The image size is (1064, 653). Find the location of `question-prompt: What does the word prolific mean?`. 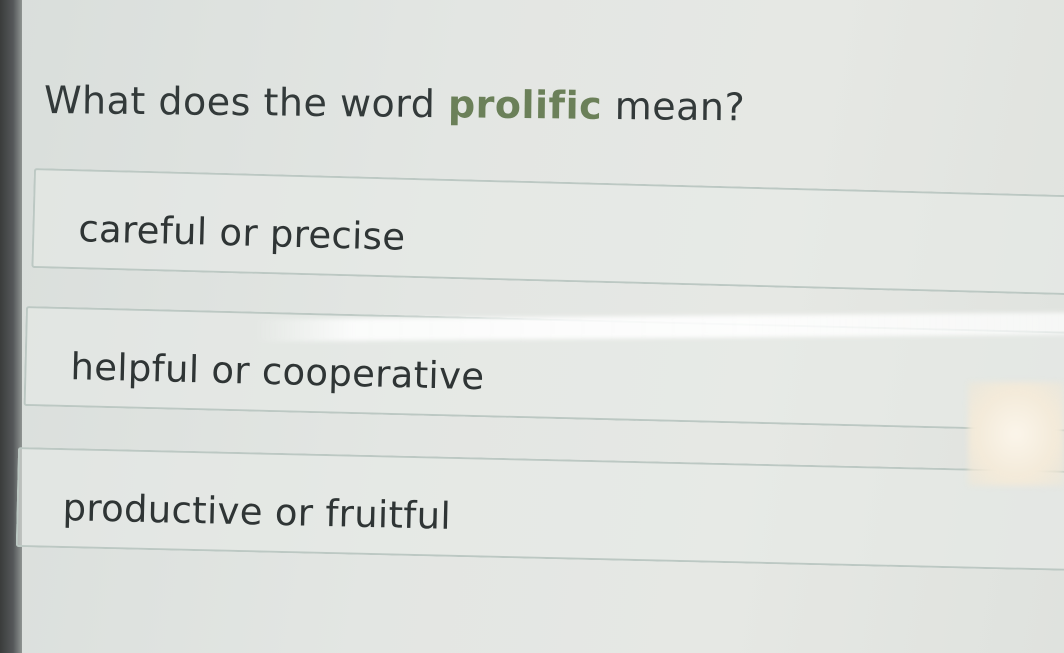

question-prompt: What does the word prolific mean? is located at coordinates (395, 103).